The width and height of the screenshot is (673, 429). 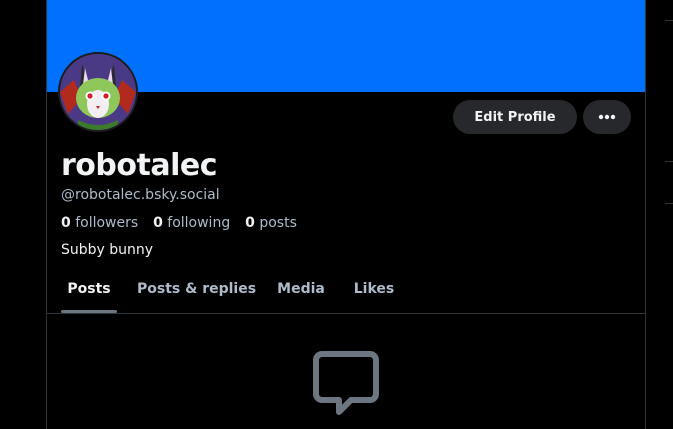 I want to click on profile-stats: 0 followers 0 following 0 posts, so click(x=179, y=223).